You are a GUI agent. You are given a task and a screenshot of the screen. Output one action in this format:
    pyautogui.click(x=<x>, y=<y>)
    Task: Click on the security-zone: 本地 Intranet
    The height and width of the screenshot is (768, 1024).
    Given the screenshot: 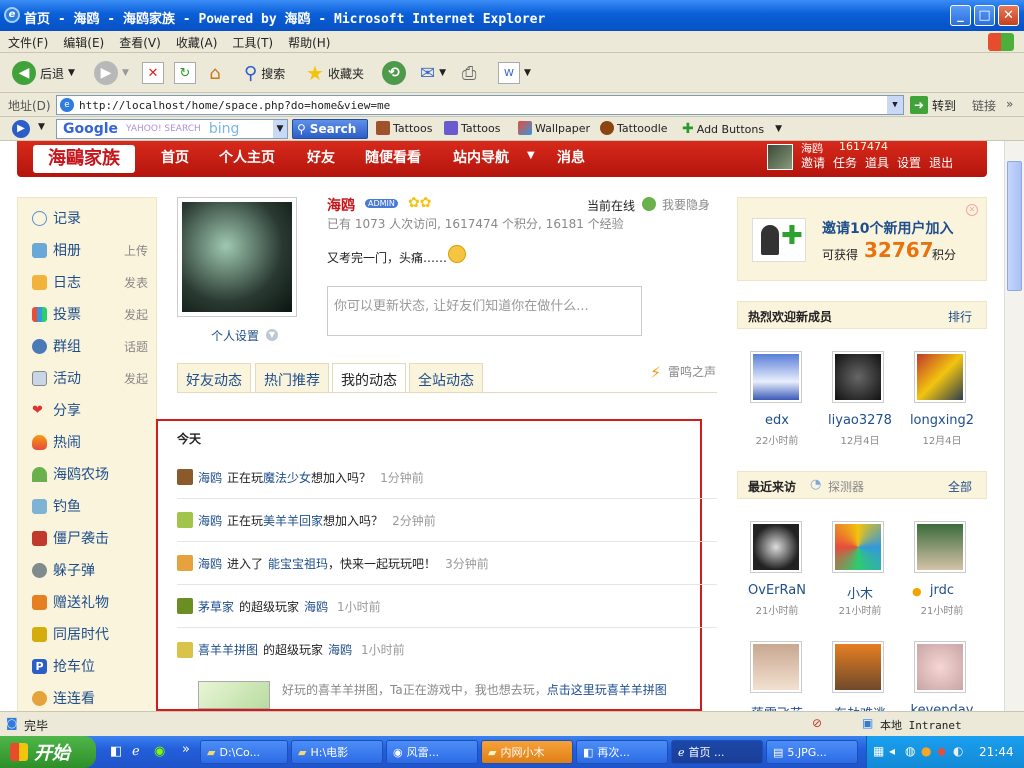 What is the action you would take?
    pyautogui.click(x=921, y=725)
    